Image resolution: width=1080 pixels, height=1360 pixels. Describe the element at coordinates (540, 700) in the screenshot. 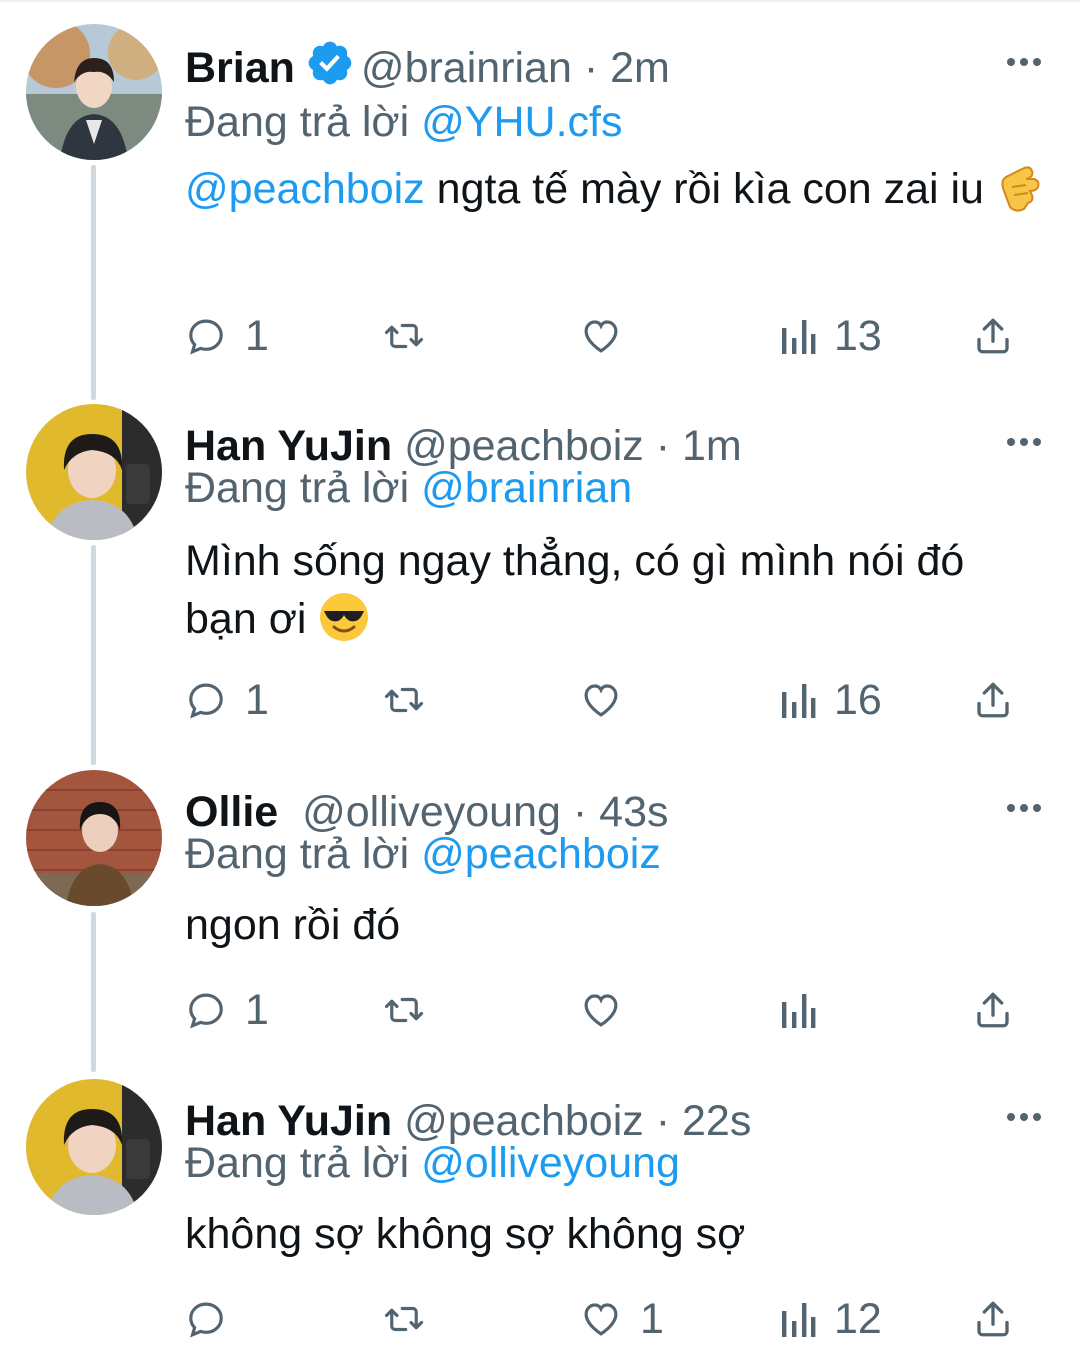

I see `tweet-actions: 1 16` at that location.